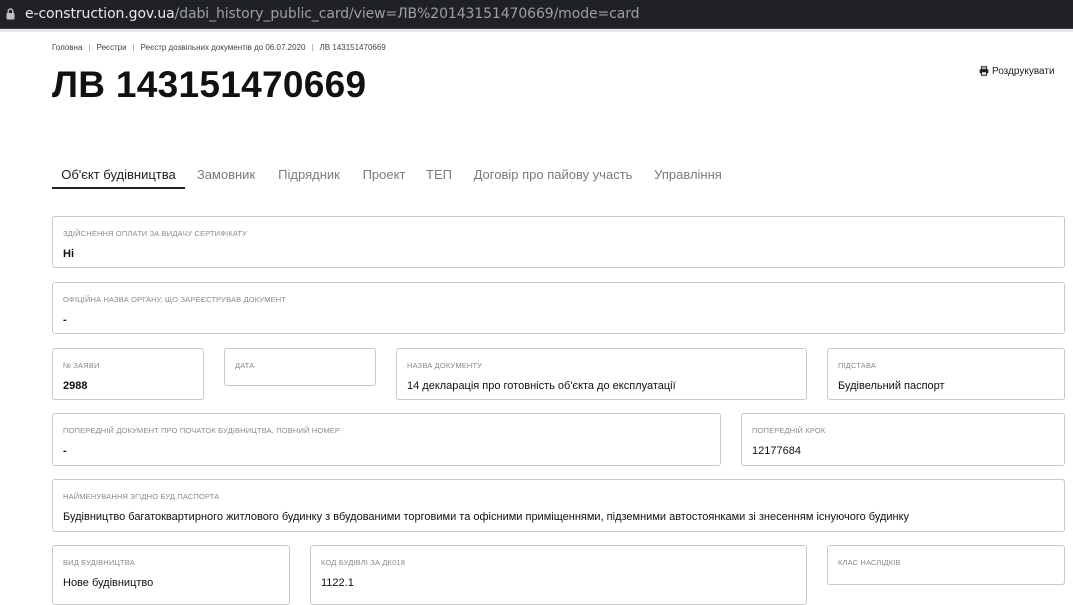 This screenshot has width=1073, height=605. What do you see at coordinates (946, 565) in the screenshot?
I see `field-consequence-class: Клас наслідків` at bounding box center [946, 565].